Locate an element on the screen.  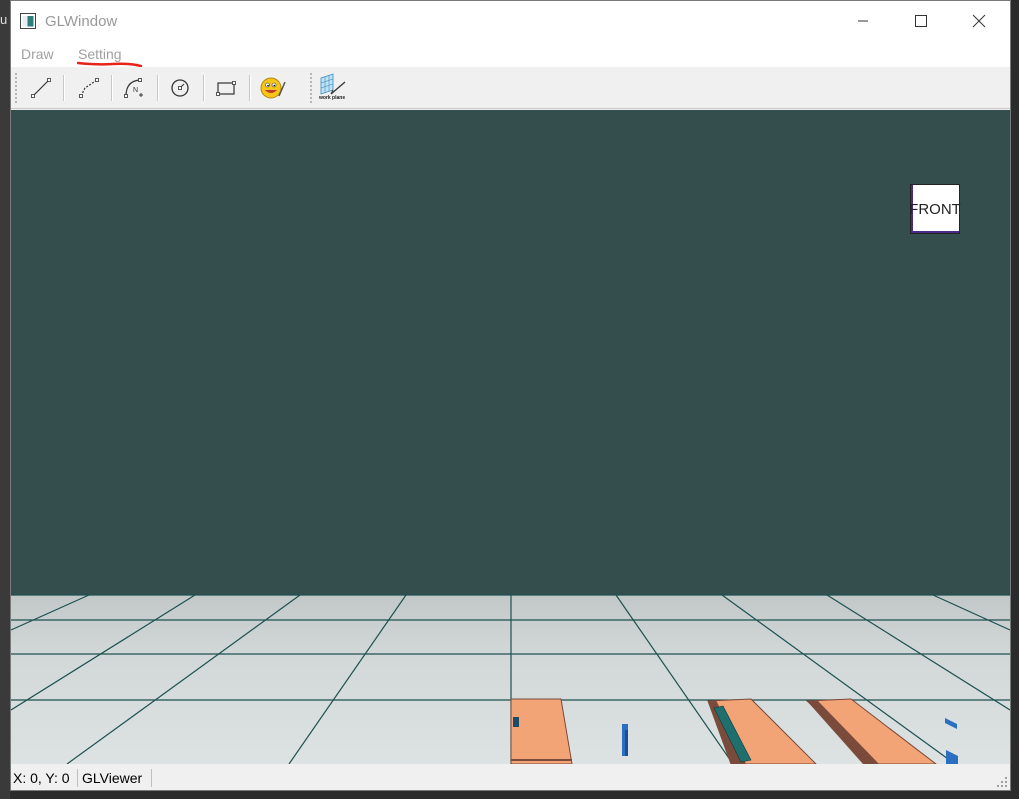
menu-setting: Setting is located at coordinates (100, 54).